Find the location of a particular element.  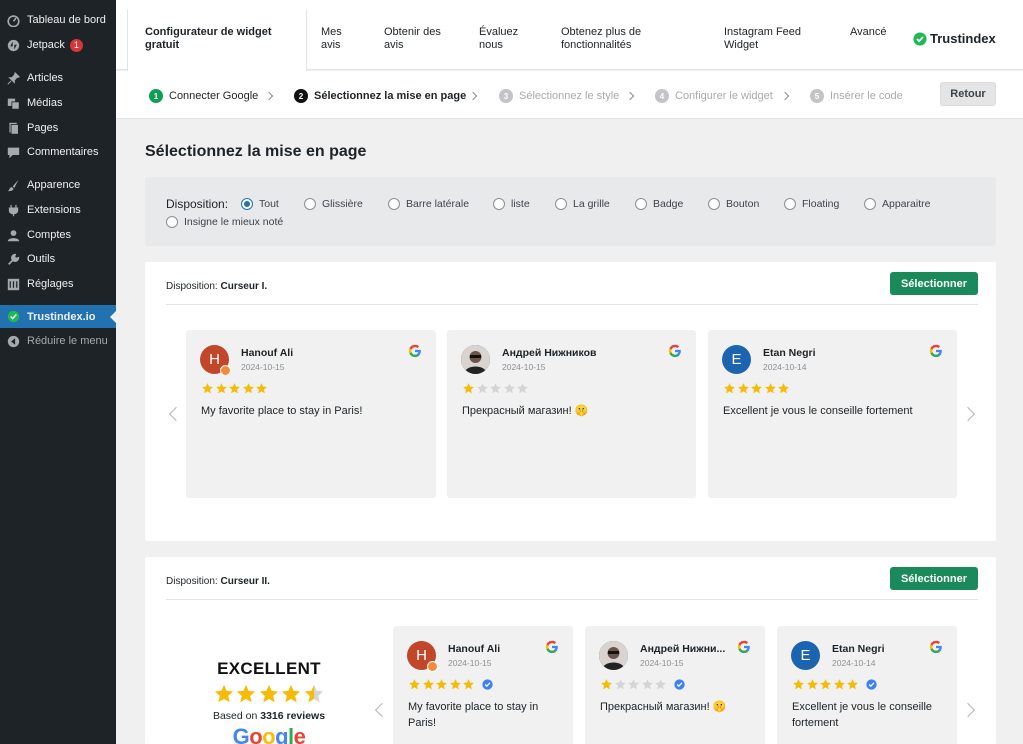

sidebar-item-trustindex: Trustindex.io is located at coordinates (58, 316).